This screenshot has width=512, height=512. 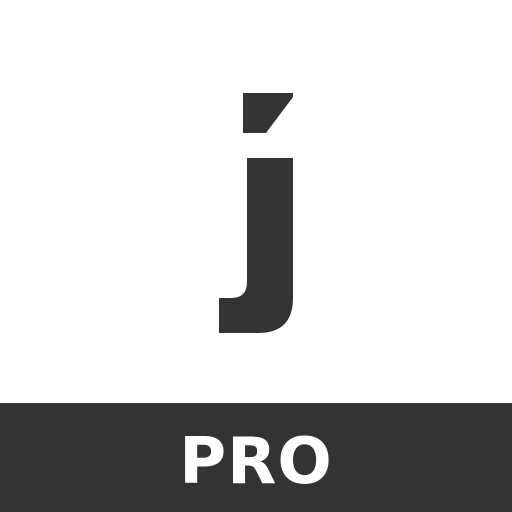 I want to click on j-accent-logo-icon, so click(x=256, y=213).